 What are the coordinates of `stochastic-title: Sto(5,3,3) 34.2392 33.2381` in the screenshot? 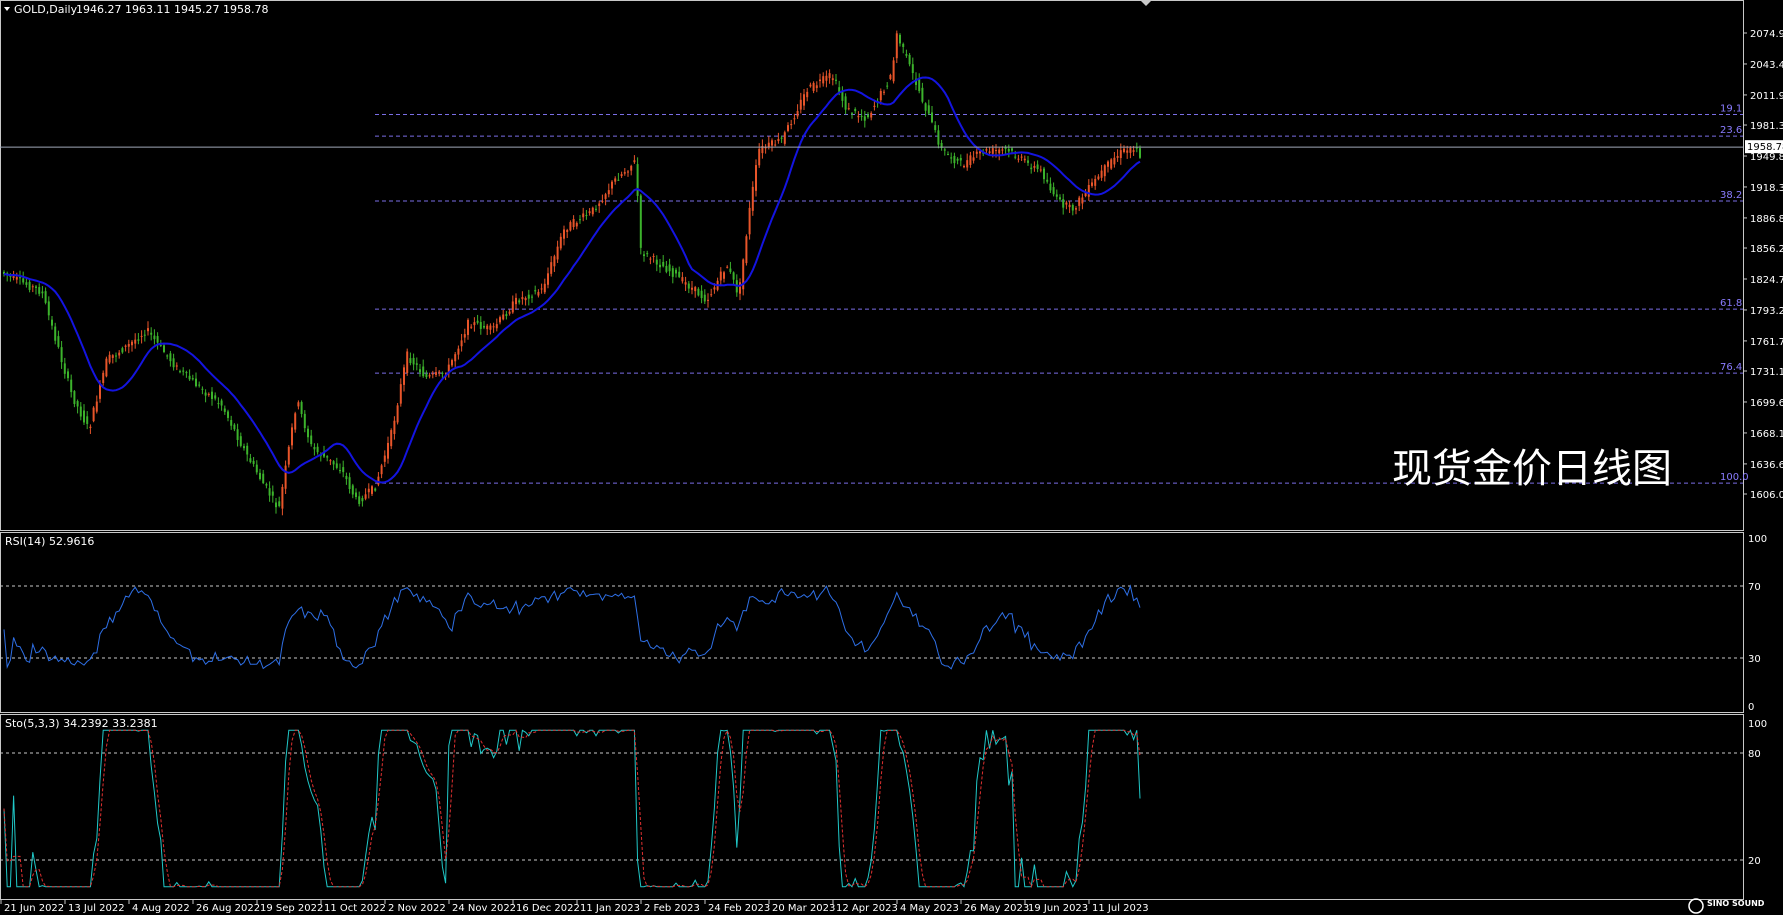 It's located at (81, 723).